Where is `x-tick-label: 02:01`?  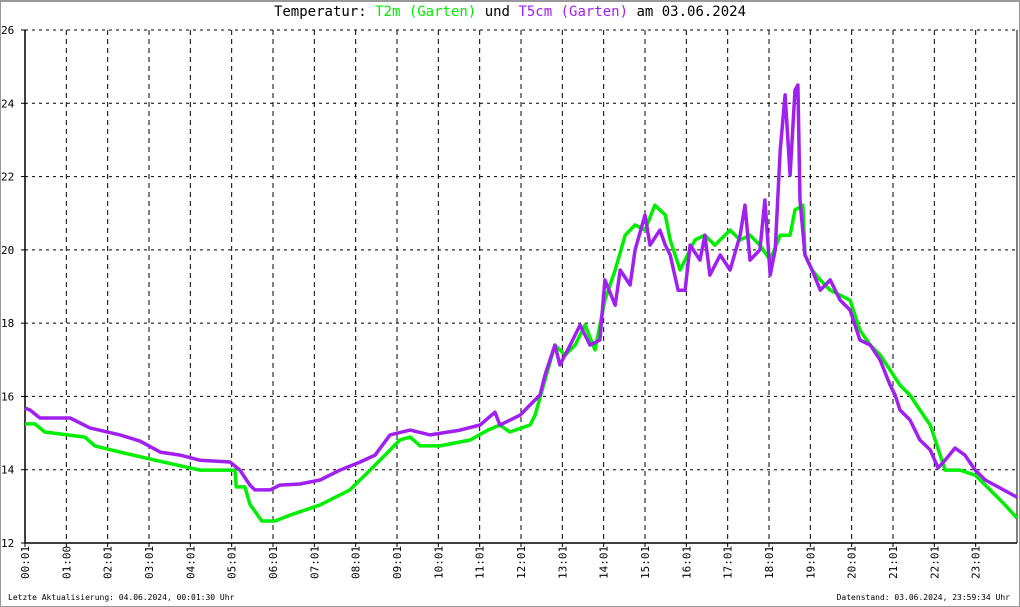 x-tick-label: 02:01 is located at coordinates (108, 562).